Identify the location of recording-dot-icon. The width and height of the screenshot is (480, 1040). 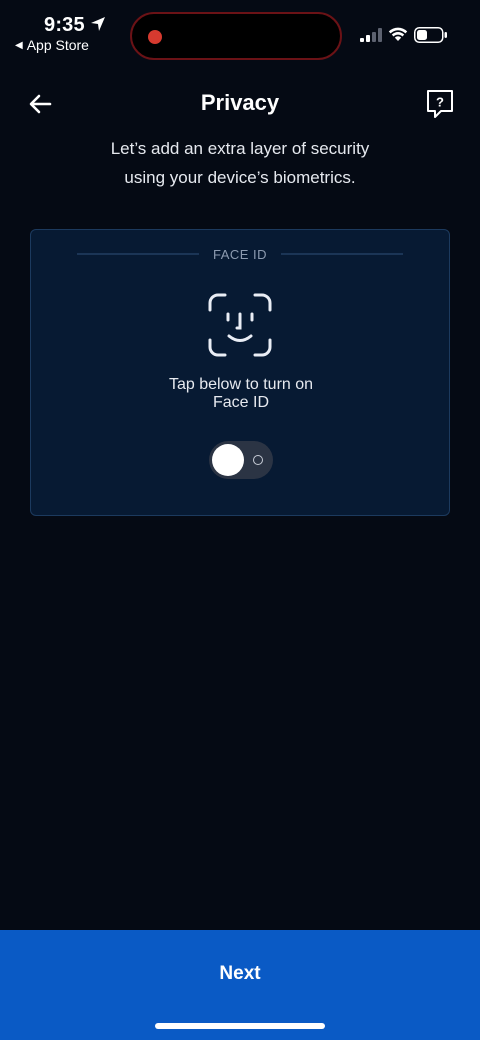
(155, 37).